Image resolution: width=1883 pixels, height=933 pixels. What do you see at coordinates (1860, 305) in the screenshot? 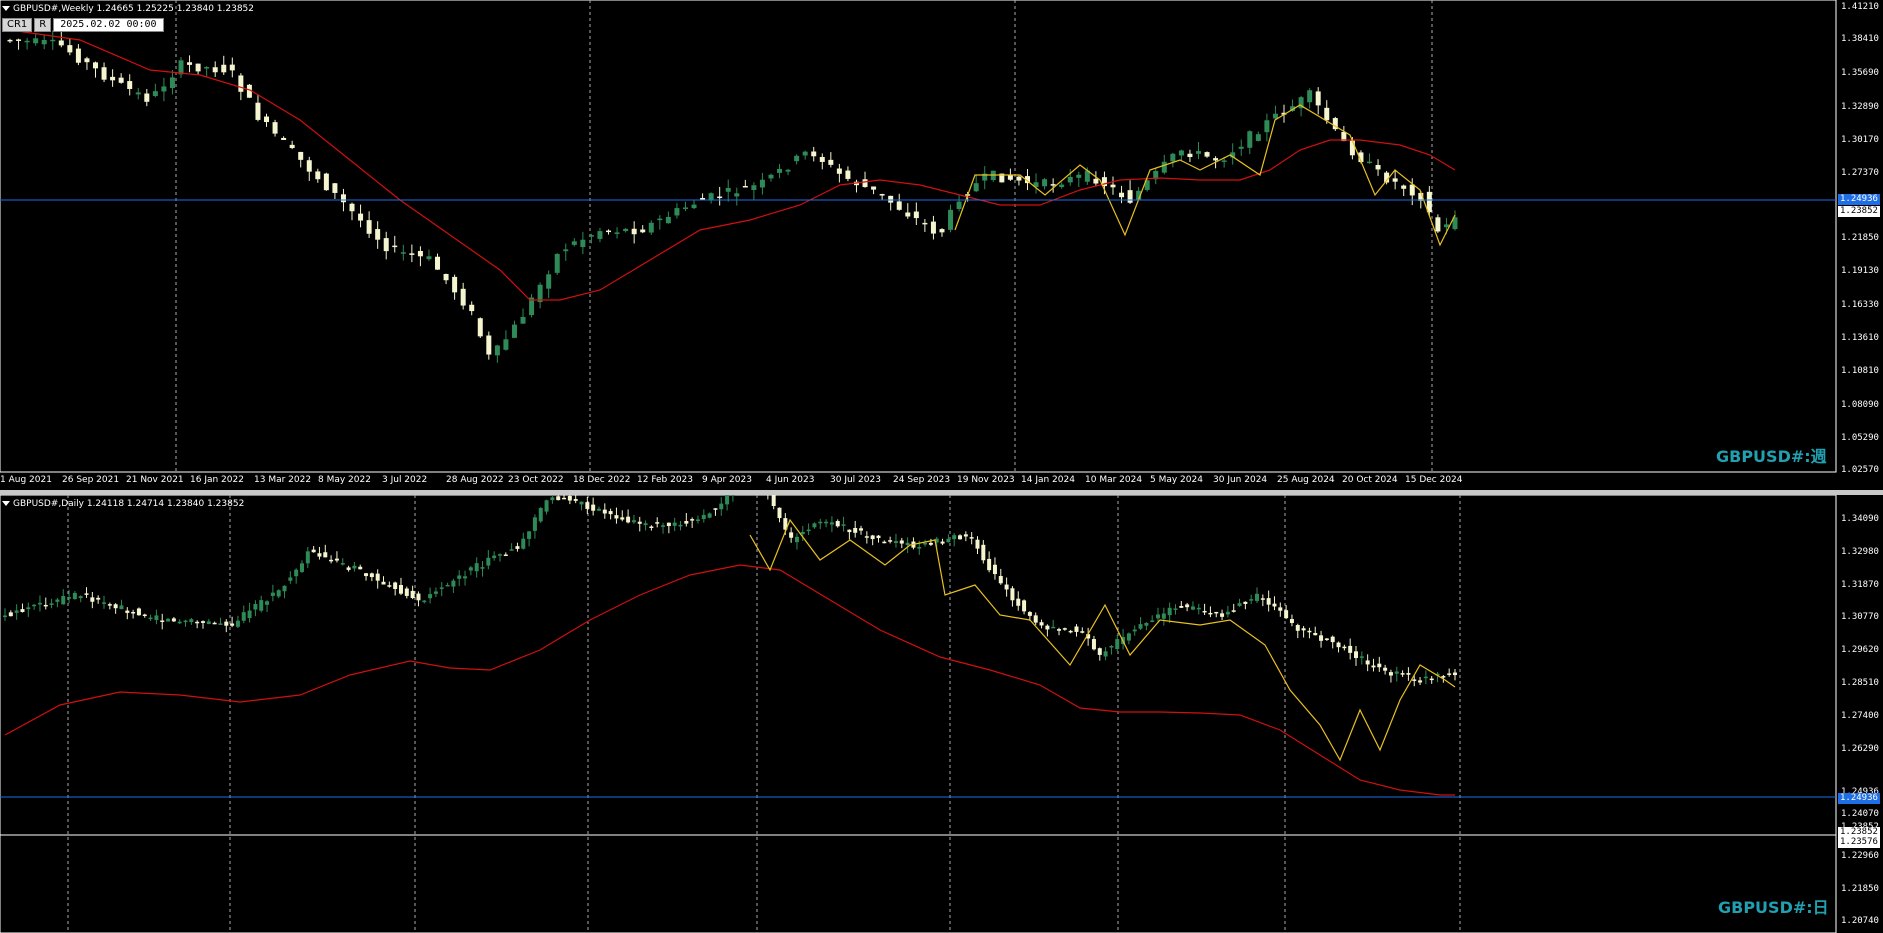
I see `weekly-price-label: 1.16330` at bounding box center [1860, 305].